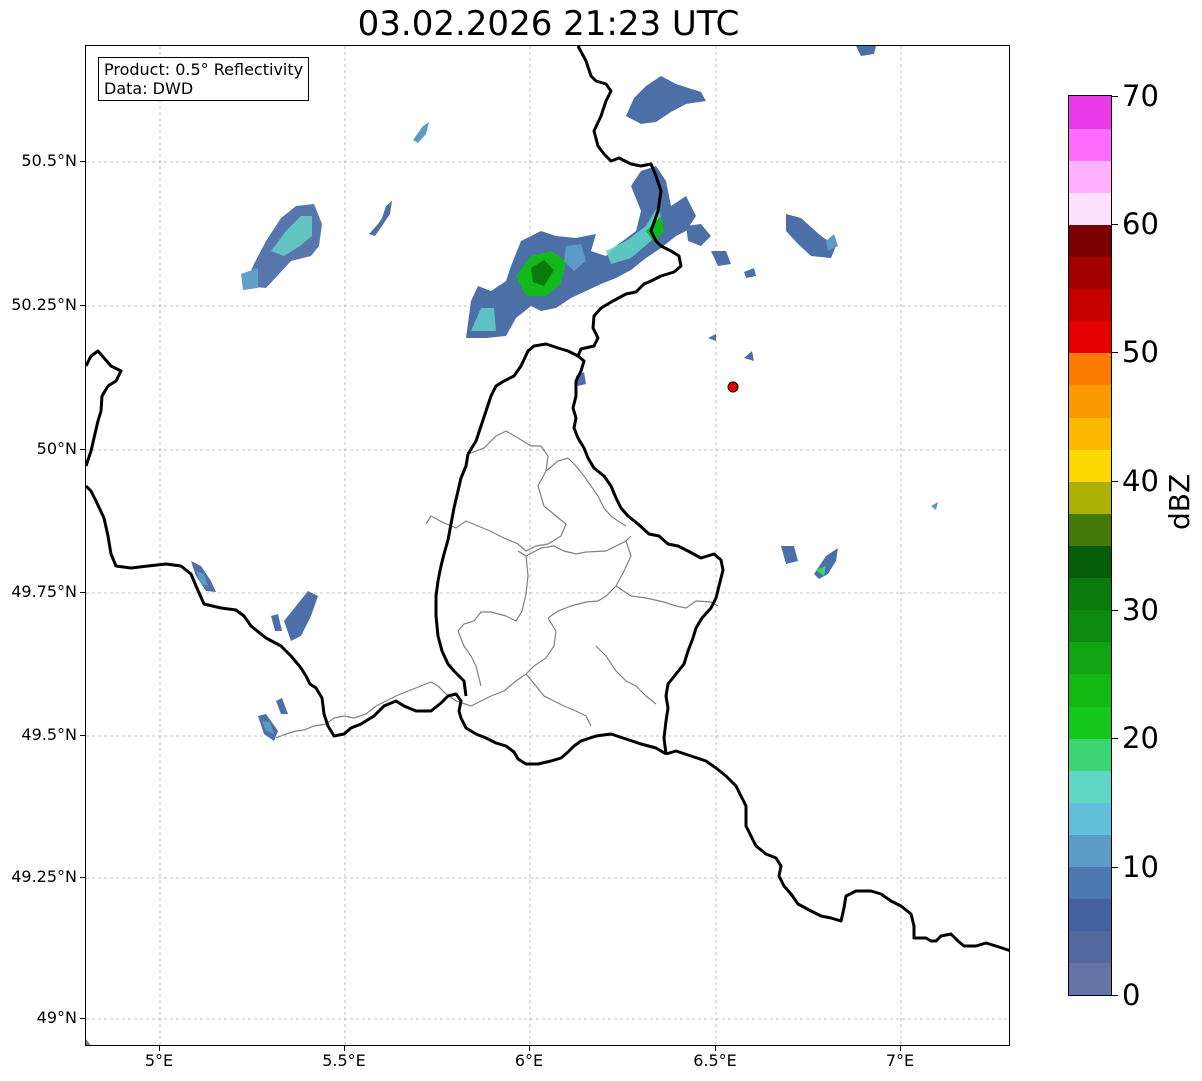 This screenshot has width=1202, height=1081. What do you see at coordinates (900, 1060) in the screenshot?
I see `lon-label-7: 7°E` at bounding box center [900, 1060].